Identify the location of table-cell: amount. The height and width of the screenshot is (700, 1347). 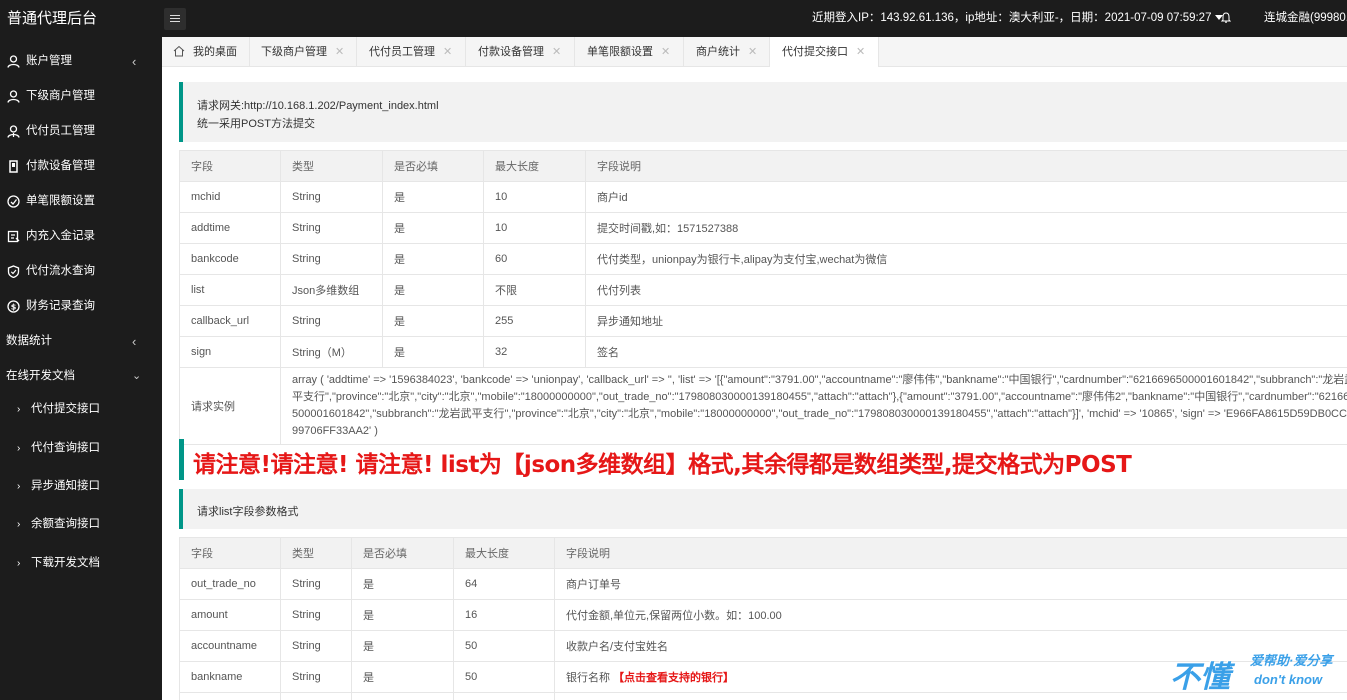
(230, 615).